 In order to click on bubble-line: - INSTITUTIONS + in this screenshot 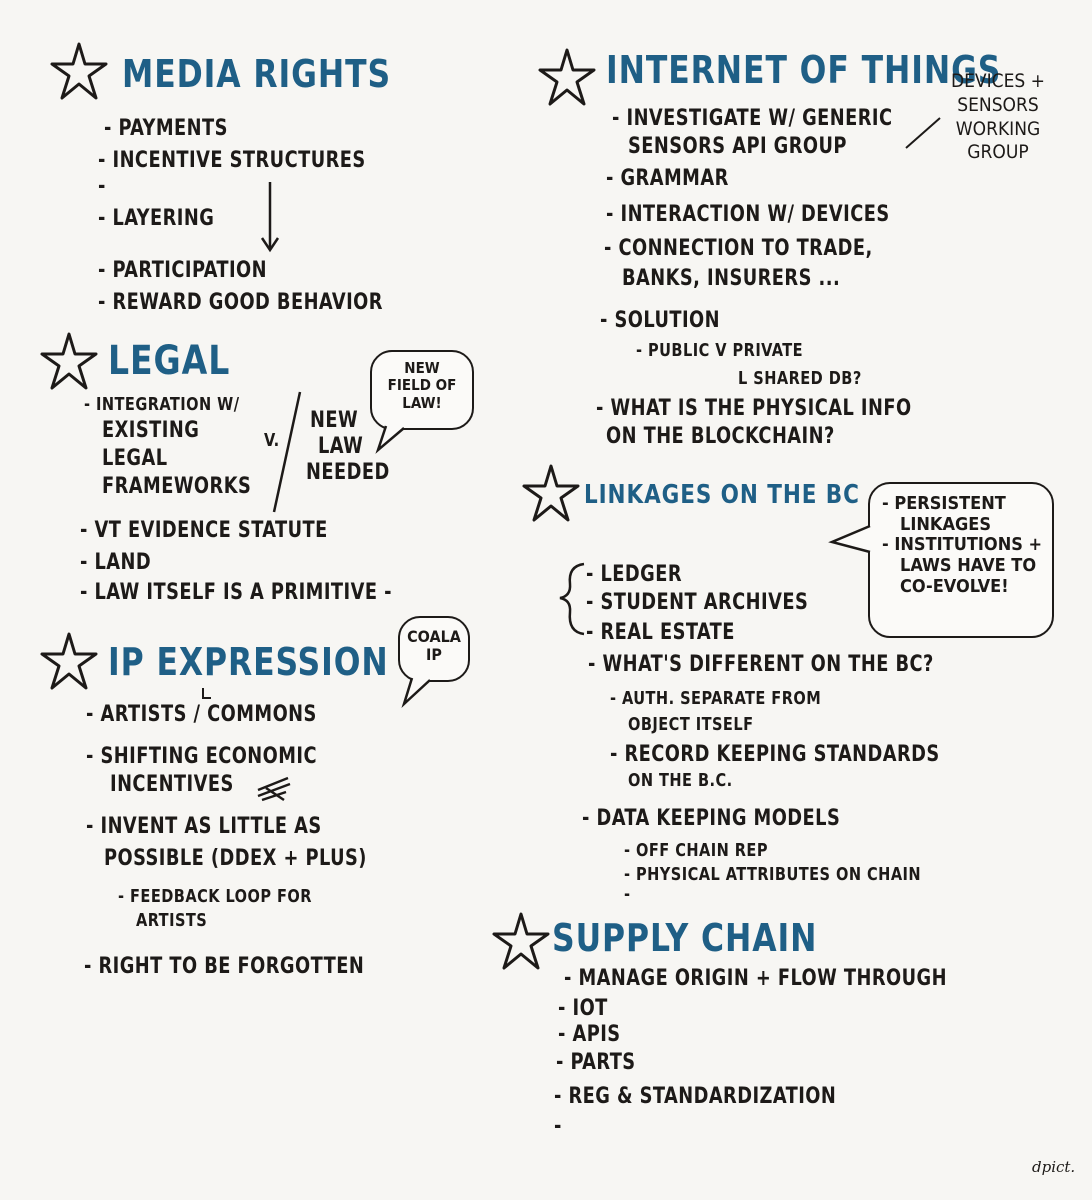, I will do `click(962, 545)`.